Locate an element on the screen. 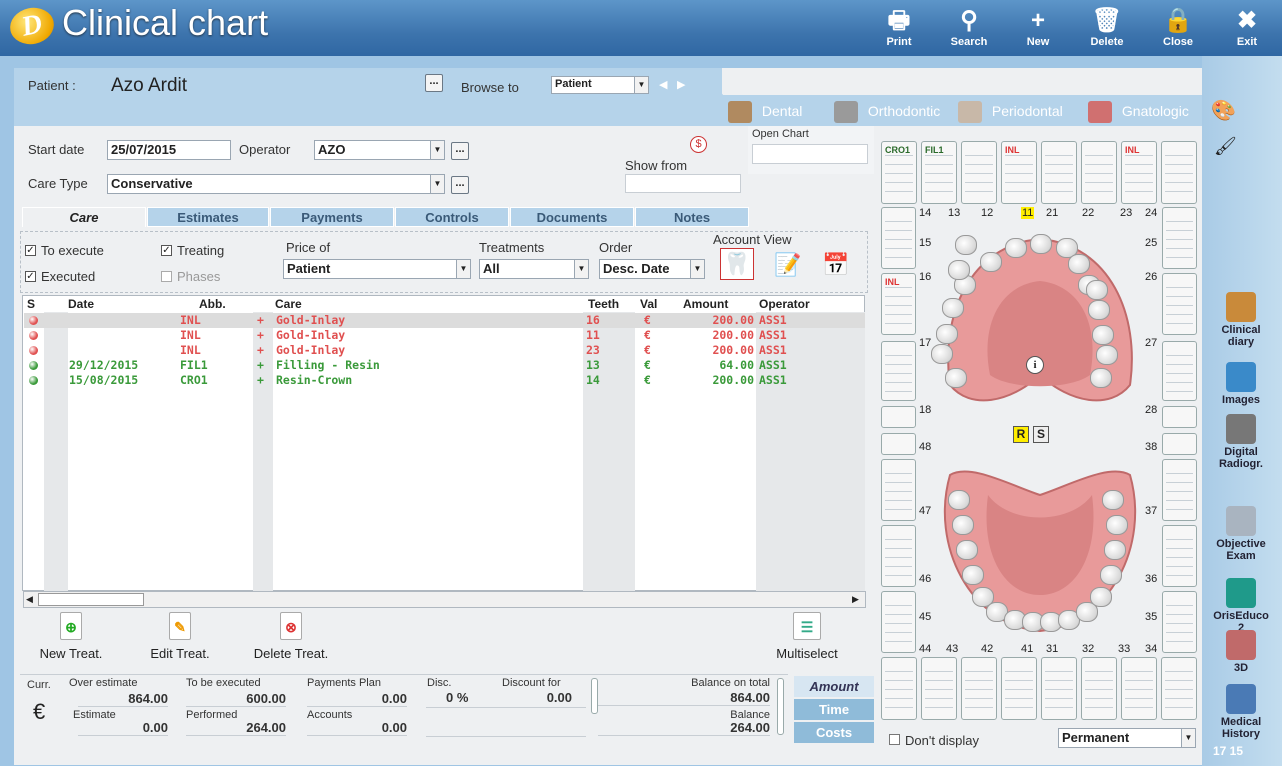 The height and width of the screenshot is (766, 1282). open-chart-field is located at coordinates (810, 154).